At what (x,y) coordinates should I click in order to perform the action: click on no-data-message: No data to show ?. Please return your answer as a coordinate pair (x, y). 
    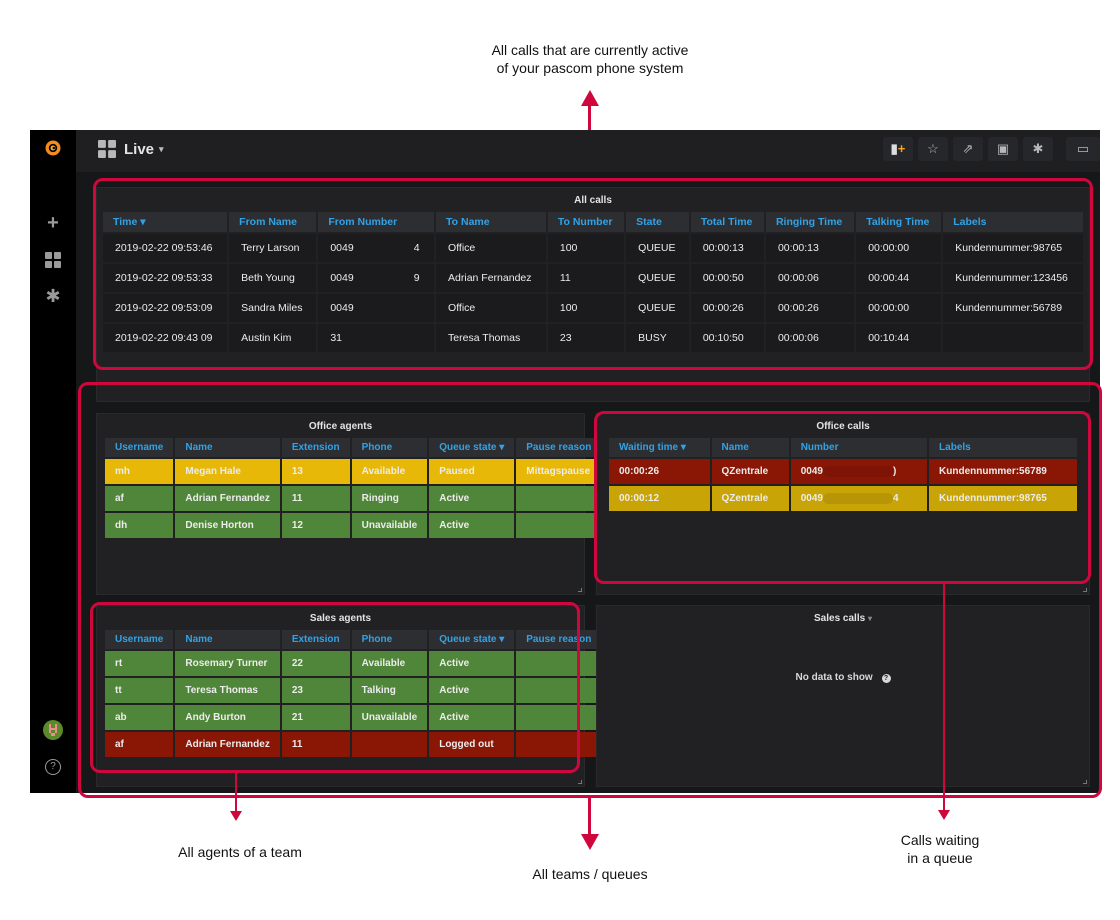
    Looking at the image, I should click on (843, 677).